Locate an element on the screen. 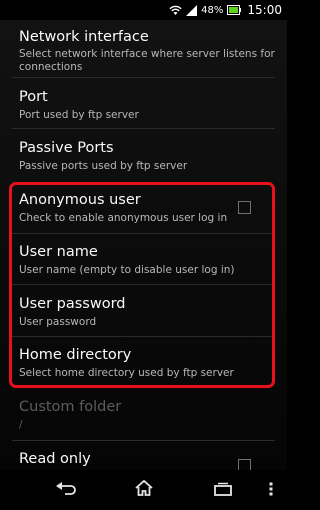 The height and width of the screenshot is (510, 320). status-clock: 15:00 is located at coordinates (264, 10).